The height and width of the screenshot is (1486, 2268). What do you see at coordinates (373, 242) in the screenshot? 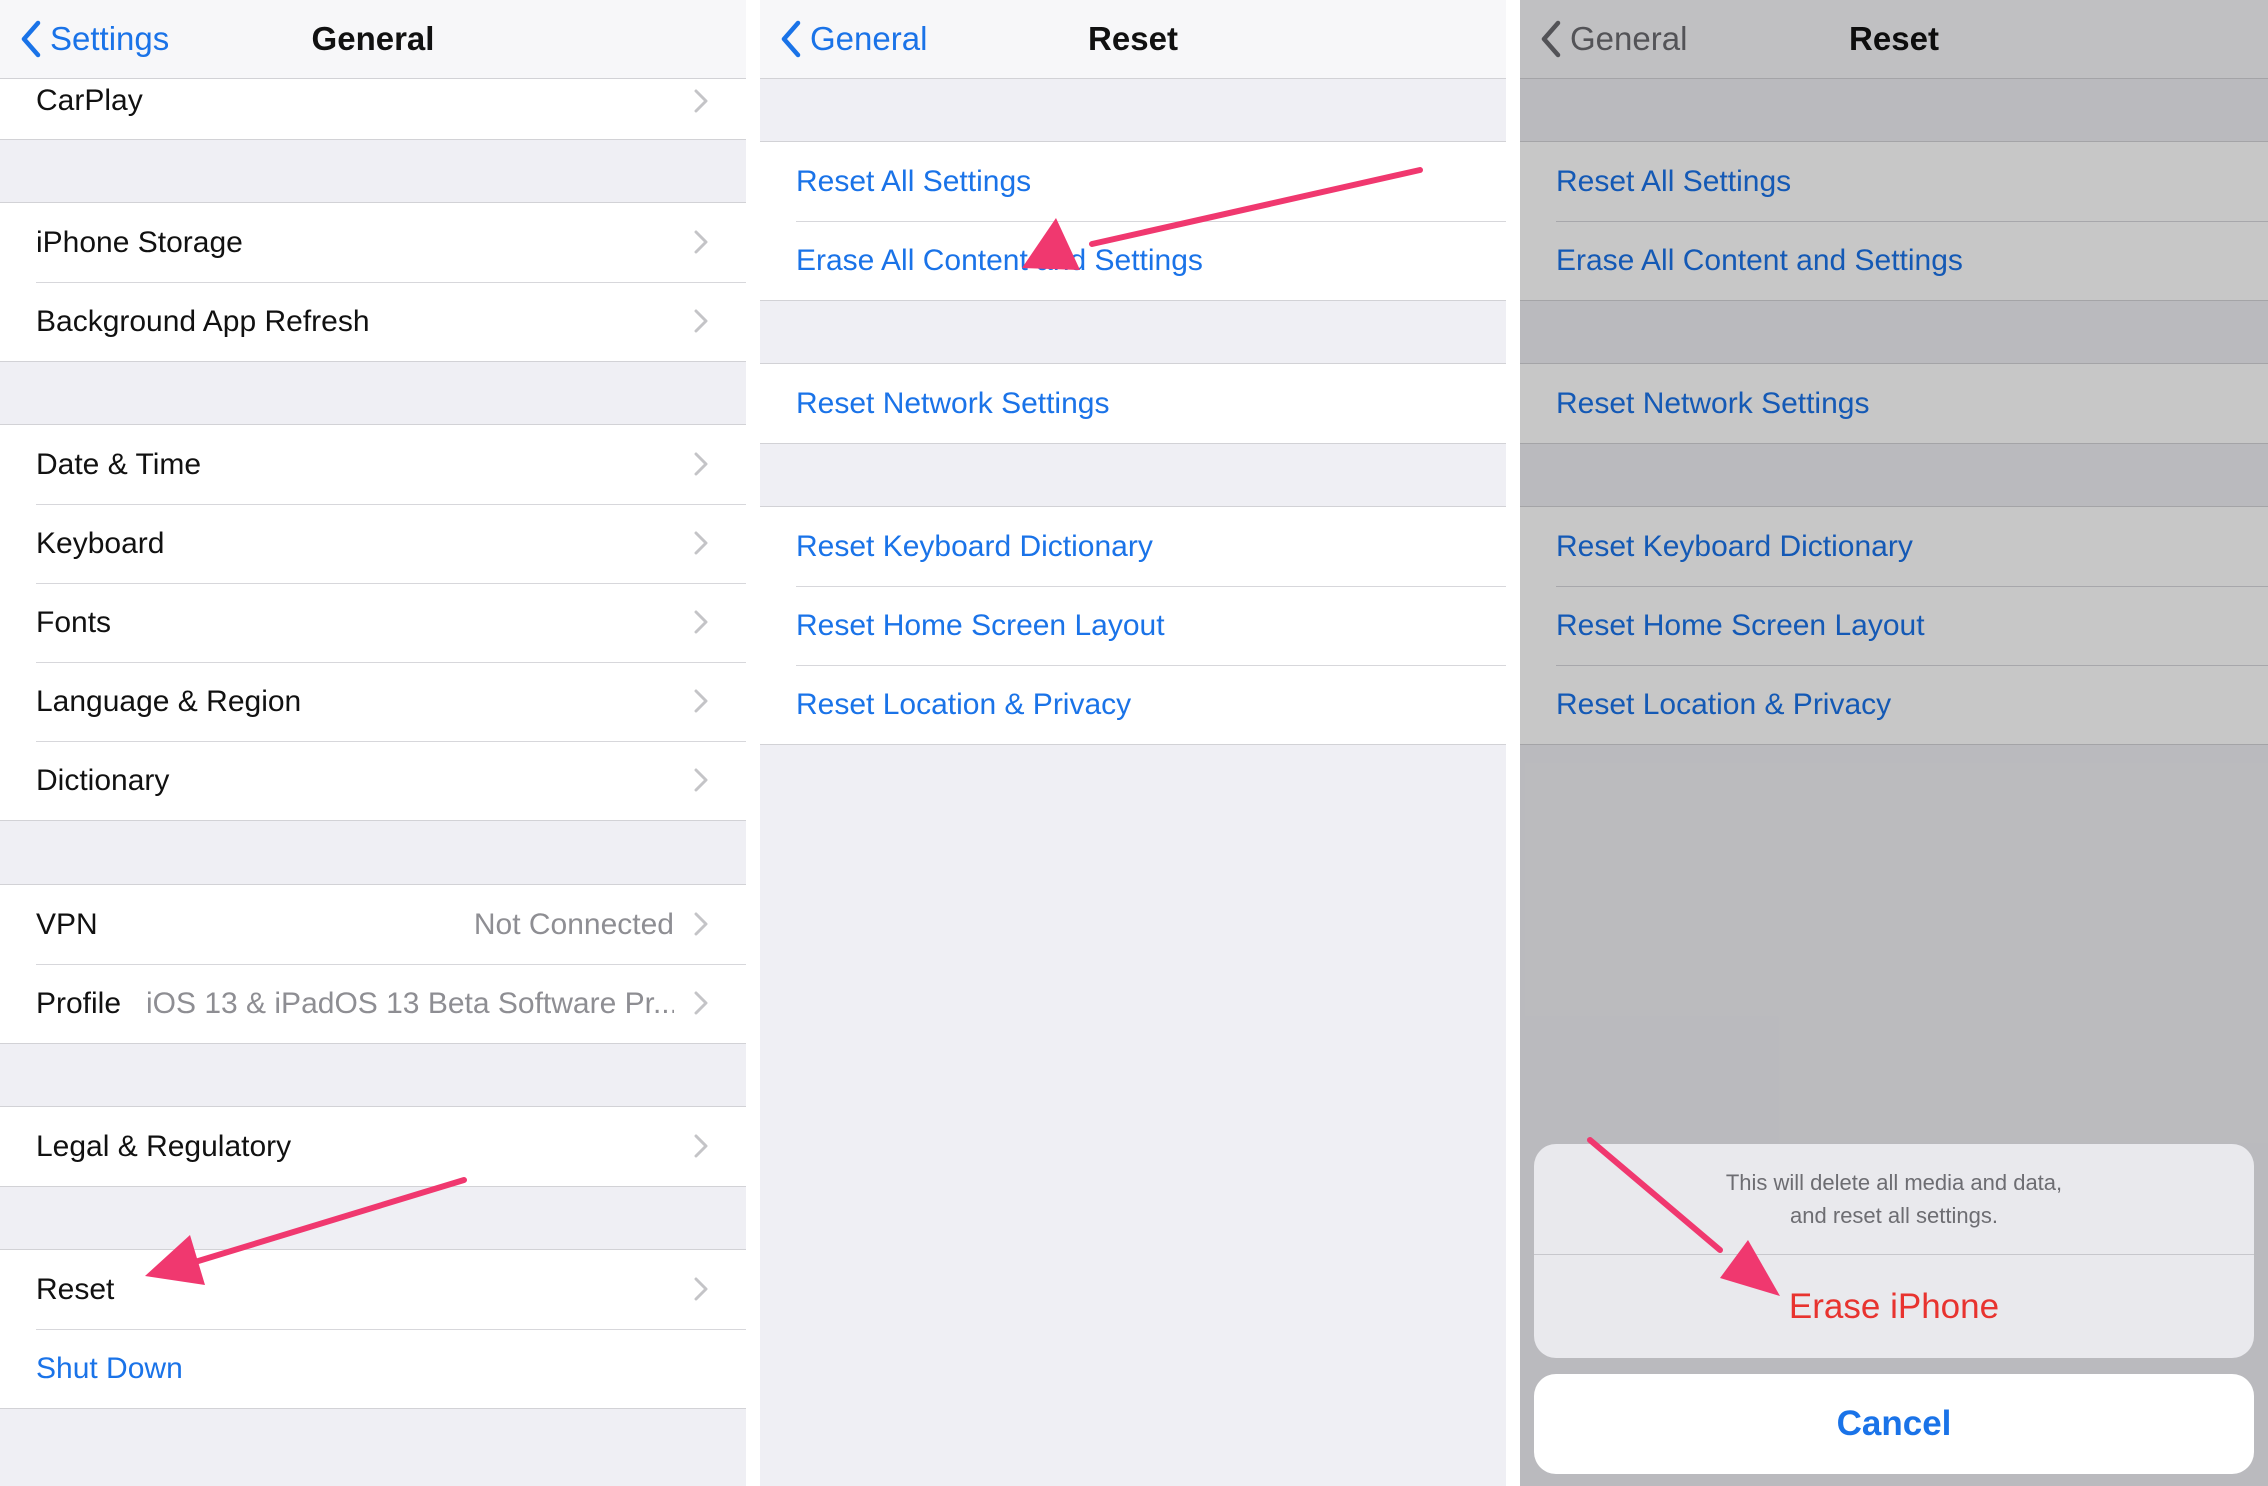
I see `general-row-iphone-storage: iPhone Storage` at bounding box center [373, 242].